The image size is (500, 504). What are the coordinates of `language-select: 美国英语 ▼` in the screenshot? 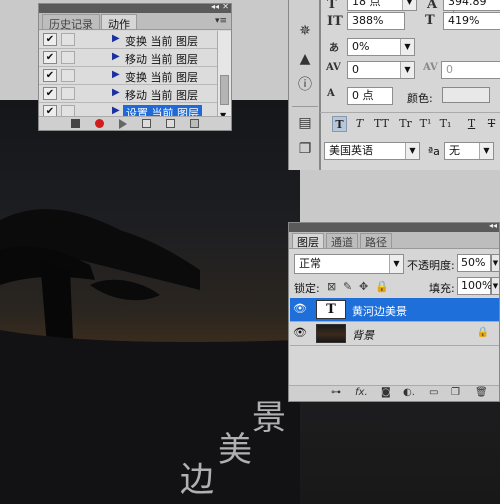 It's located at (372, 151).